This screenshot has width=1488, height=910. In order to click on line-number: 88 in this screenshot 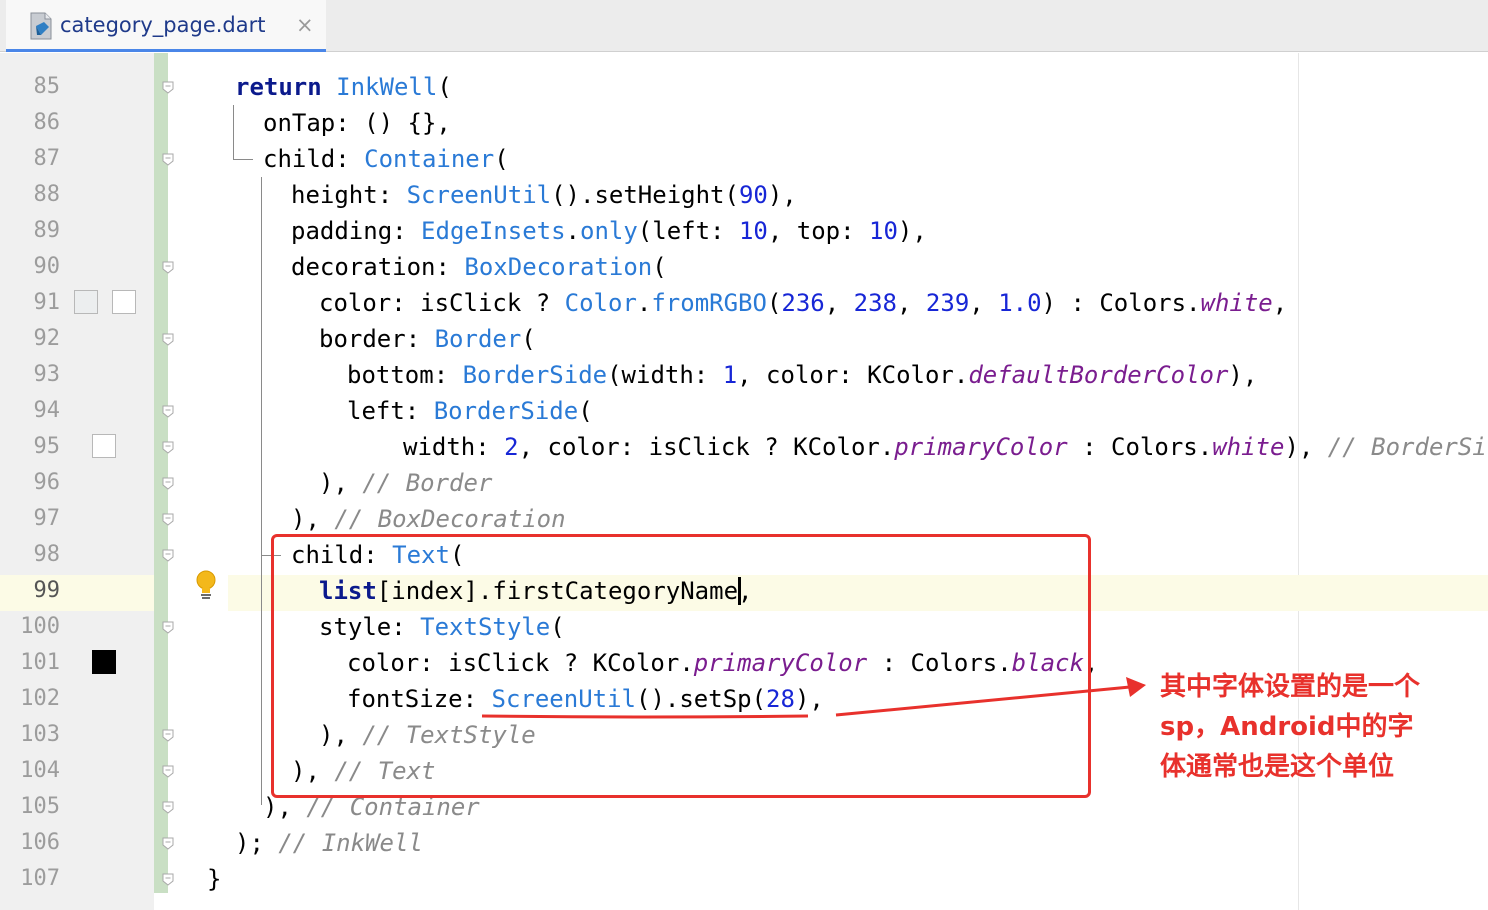, I will do `click(47, 194)`.